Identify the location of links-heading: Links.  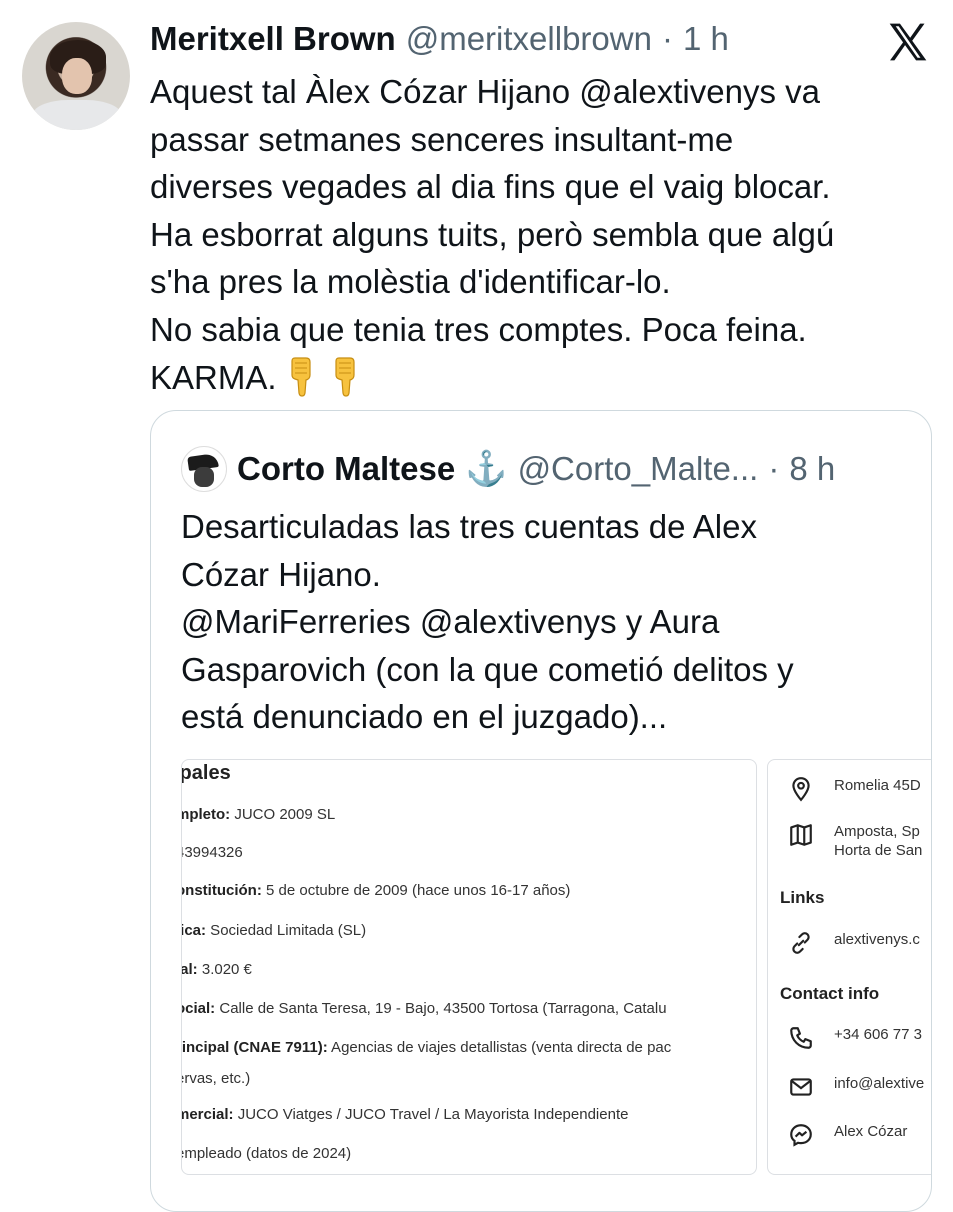
(802, 897).